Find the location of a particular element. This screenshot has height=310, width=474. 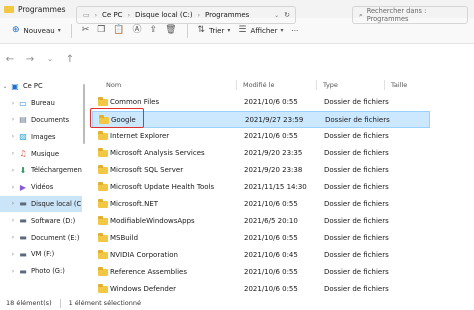

file-date: 2021/10/6 0:45 is located at coordinates (271, 255).